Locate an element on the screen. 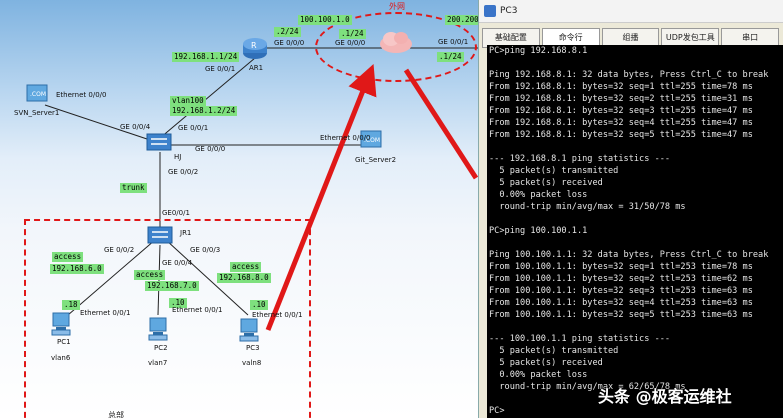 The width and height of the screenshot is (783, 418). subnet-label-7: 192.168.7.0 is located at coordinates (172, 286).